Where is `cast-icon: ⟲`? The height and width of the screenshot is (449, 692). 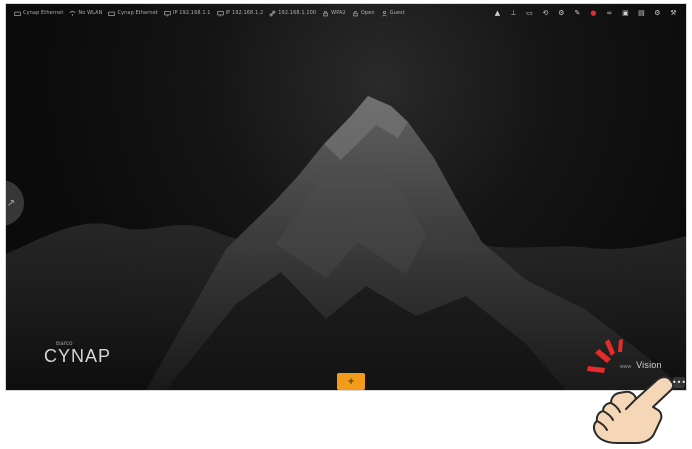 cast-icon: ⟲ is located at coordinates (545, 13).